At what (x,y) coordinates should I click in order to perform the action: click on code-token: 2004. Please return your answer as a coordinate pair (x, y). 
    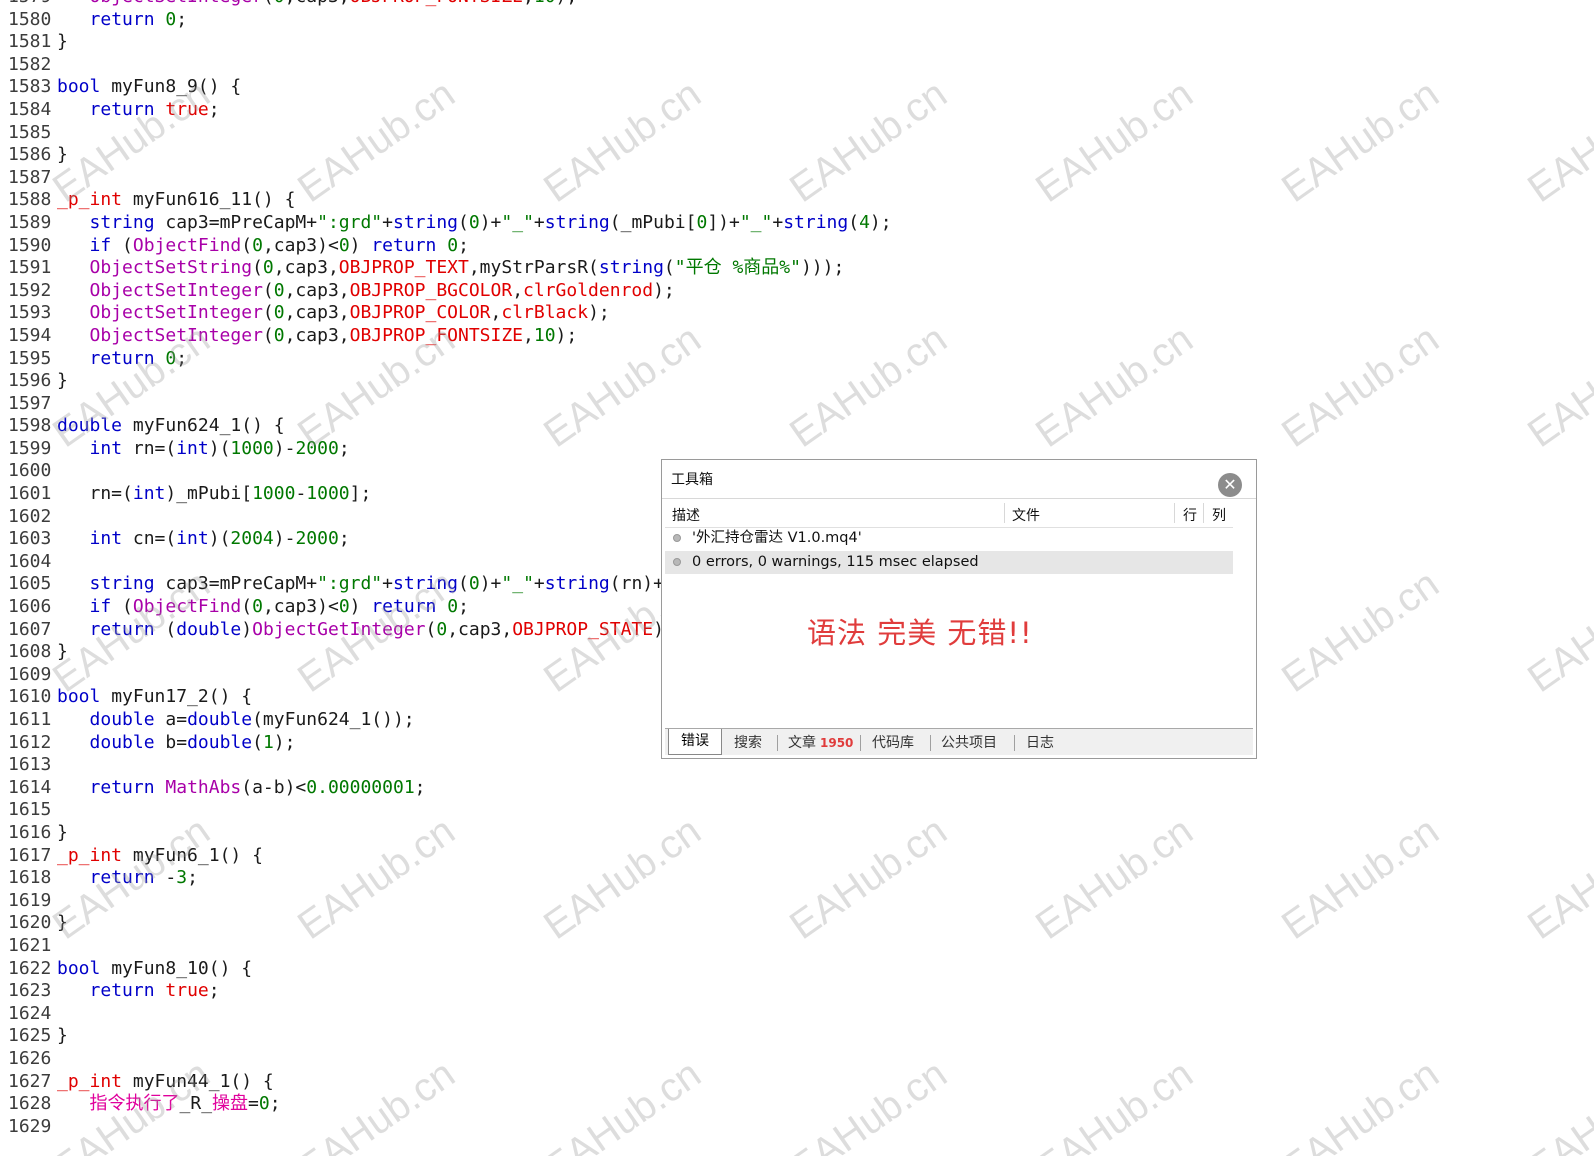
    Looking at the image, I should click on (252, 539).